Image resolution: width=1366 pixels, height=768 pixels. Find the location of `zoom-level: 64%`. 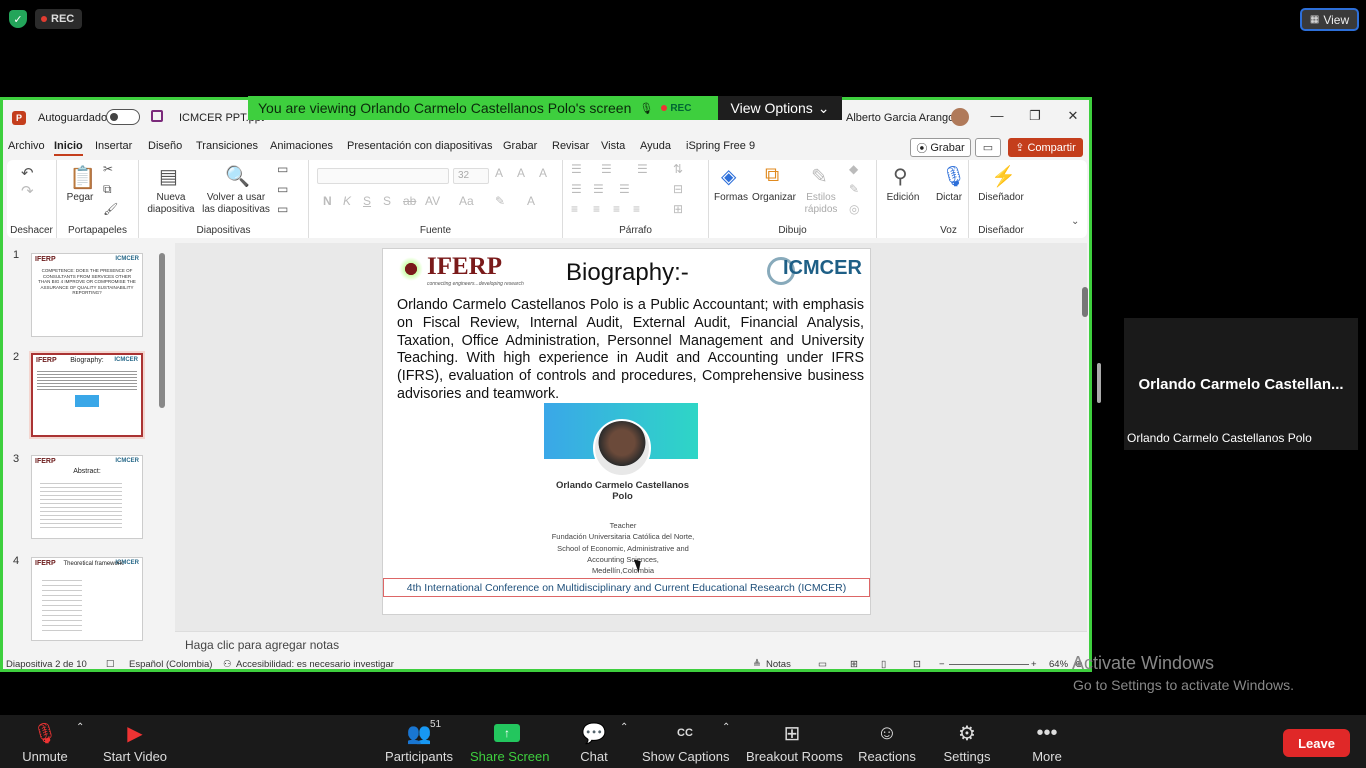

zoom-level: 64% is located at coordinates (1058, 664).